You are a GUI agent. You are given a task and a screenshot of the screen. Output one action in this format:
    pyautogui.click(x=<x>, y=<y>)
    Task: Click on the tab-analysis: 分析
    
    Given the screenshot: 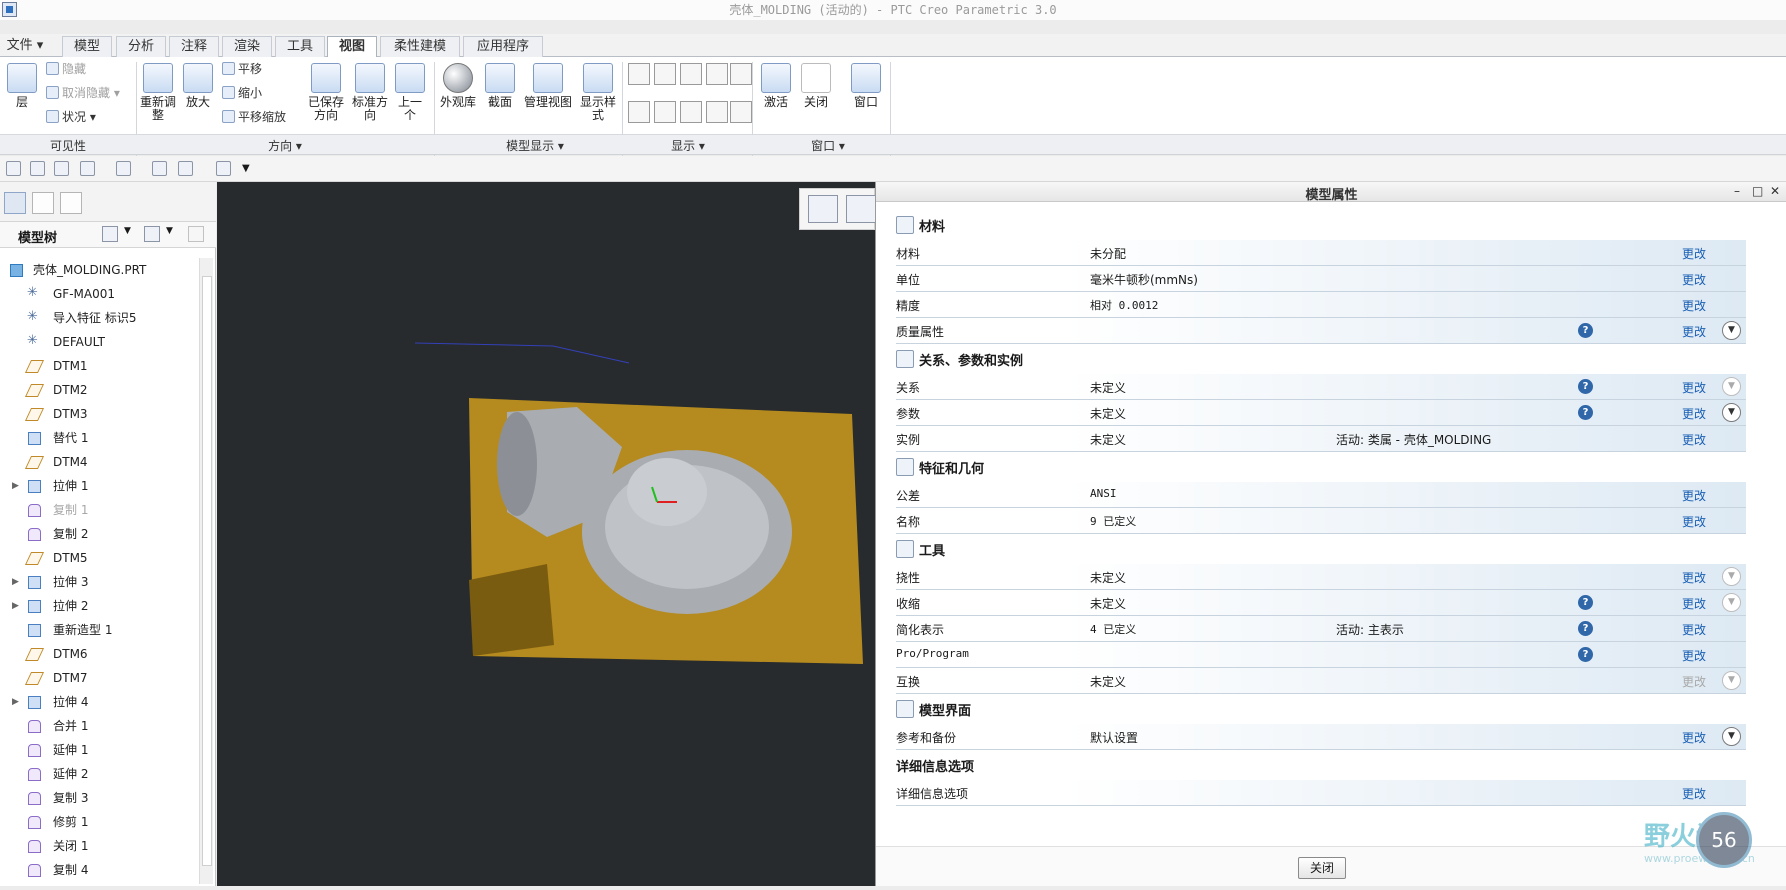 What is the action you would take?
    pyautogui.click(x=141, y=46)
    